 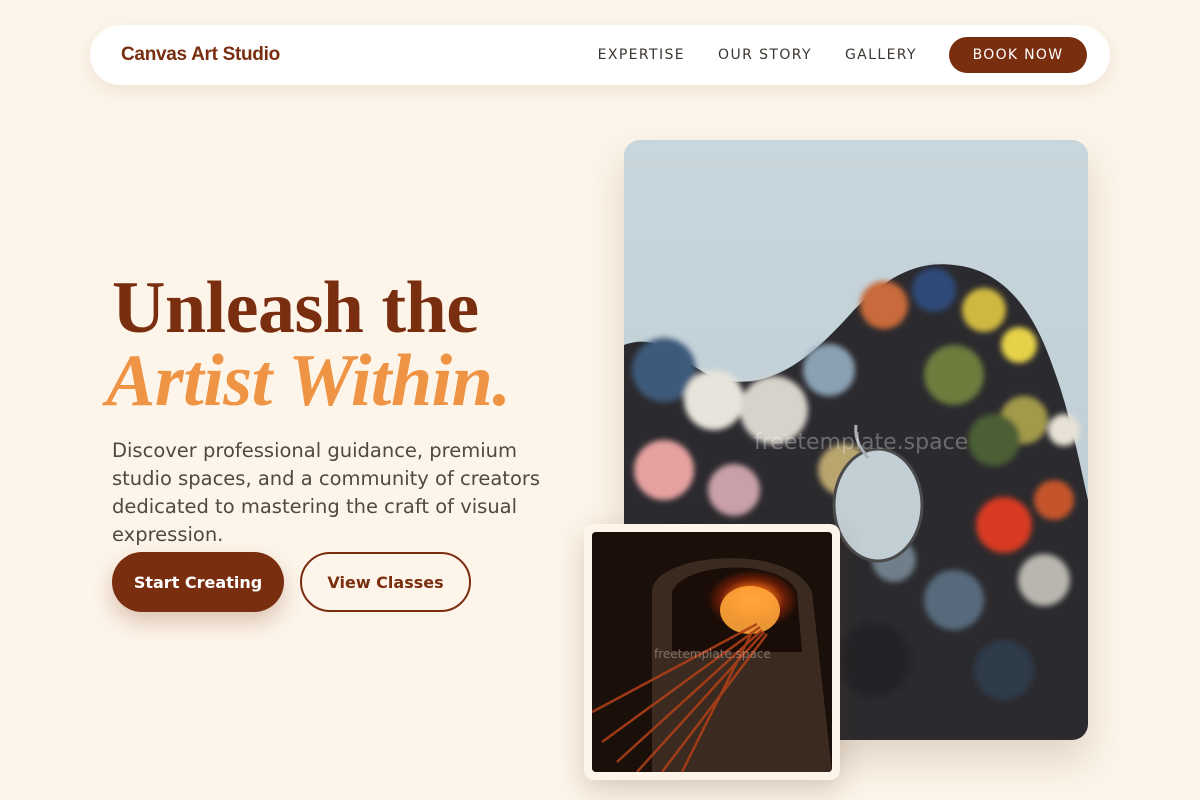 I want to click on nav-link-our-story: OUR STORY, so click(x=765, y=55).